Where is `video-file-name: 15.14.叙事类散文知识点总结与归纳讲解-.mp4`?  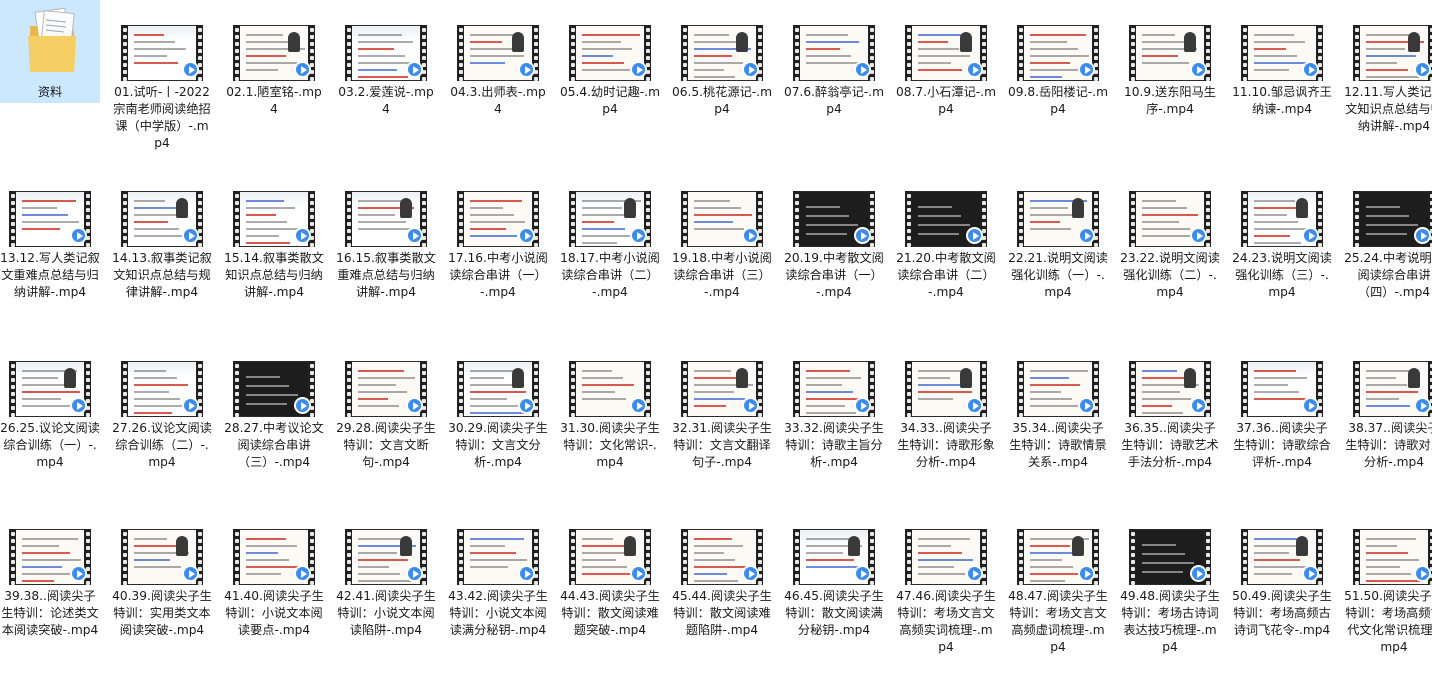 video-file-name: 15.14.叙事类散文知识点总结与归纳讲解-.mp4 is located at coordinates (274, 275).